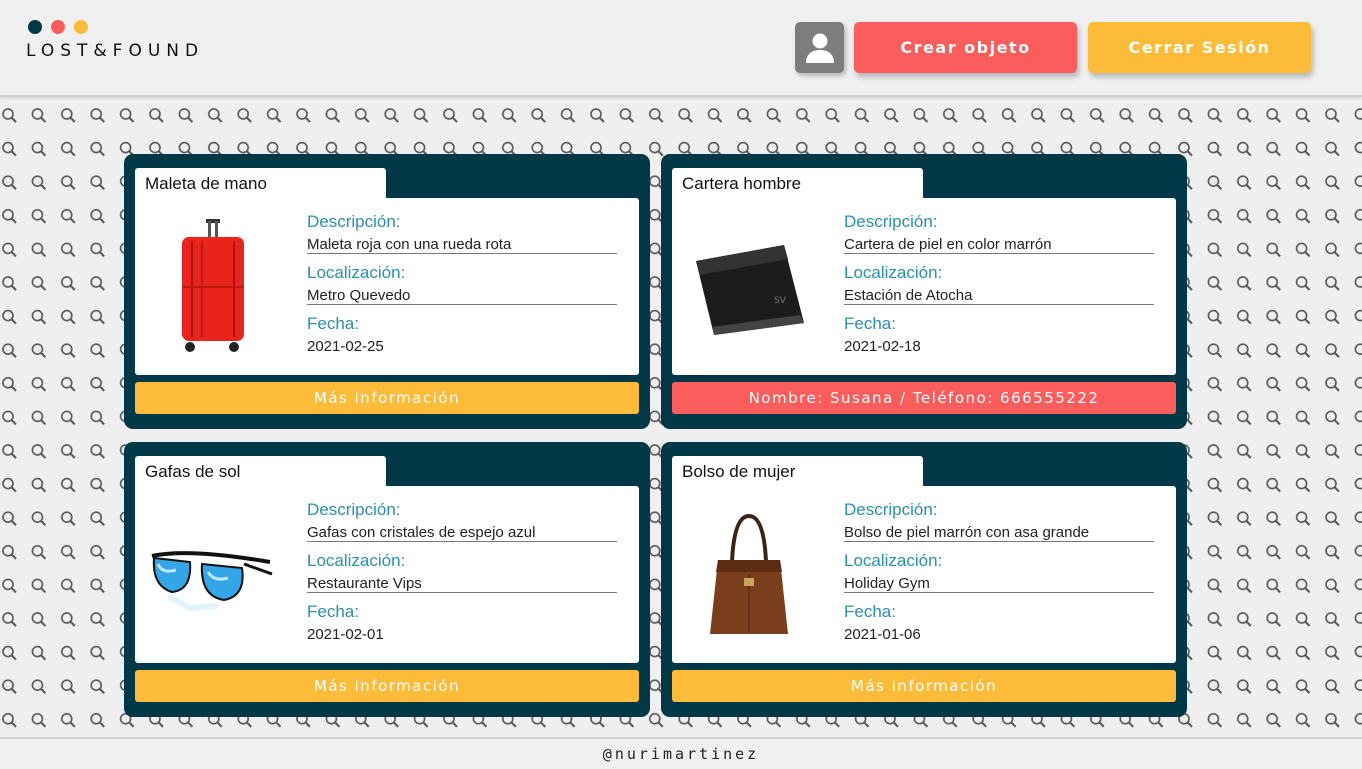 Image resolution: width=1362 pixels, height=769 pixels. Describe the element at coordinates (58, 27) in the screenshot. I see `logo-dot-red` at that location.